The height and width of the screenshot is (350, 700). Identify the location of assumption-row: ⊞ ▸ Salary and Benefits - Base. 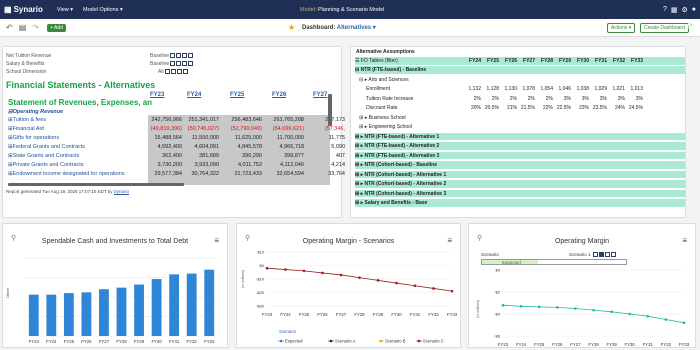
(520, 203).